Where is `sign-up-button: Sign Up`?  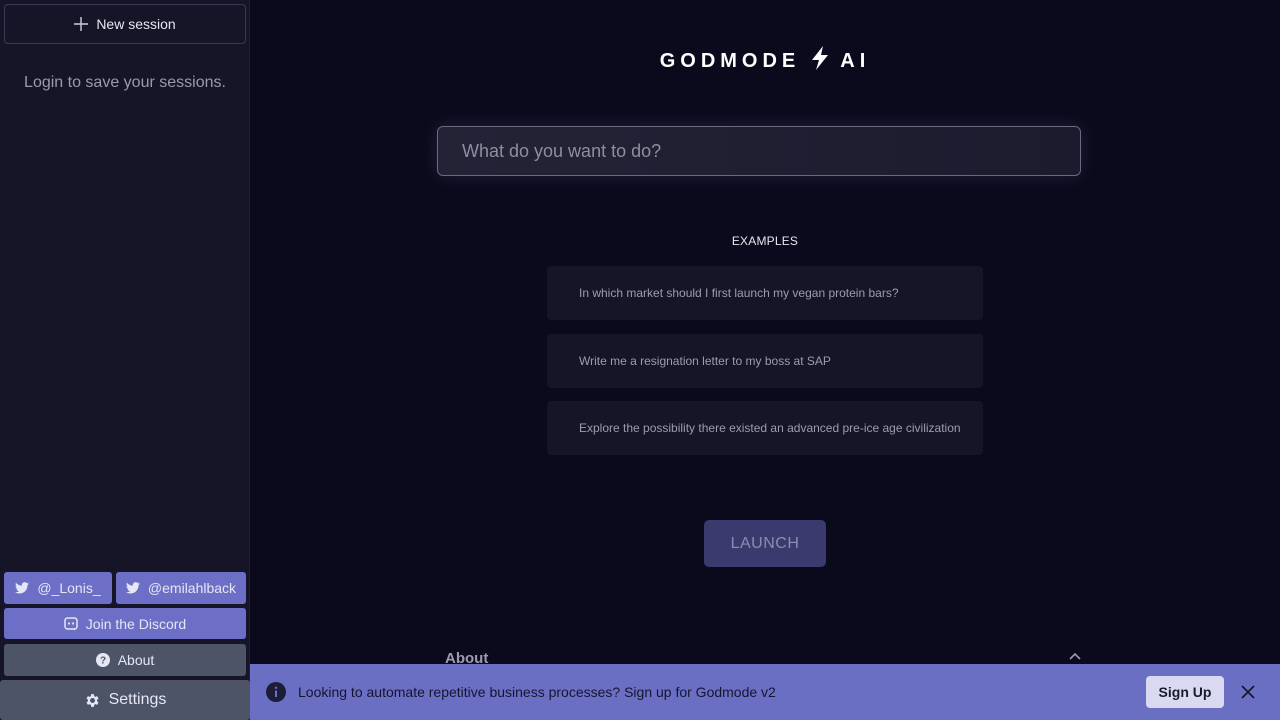 sign-up-button: Sign Up is located at coordinates (1185, 692).